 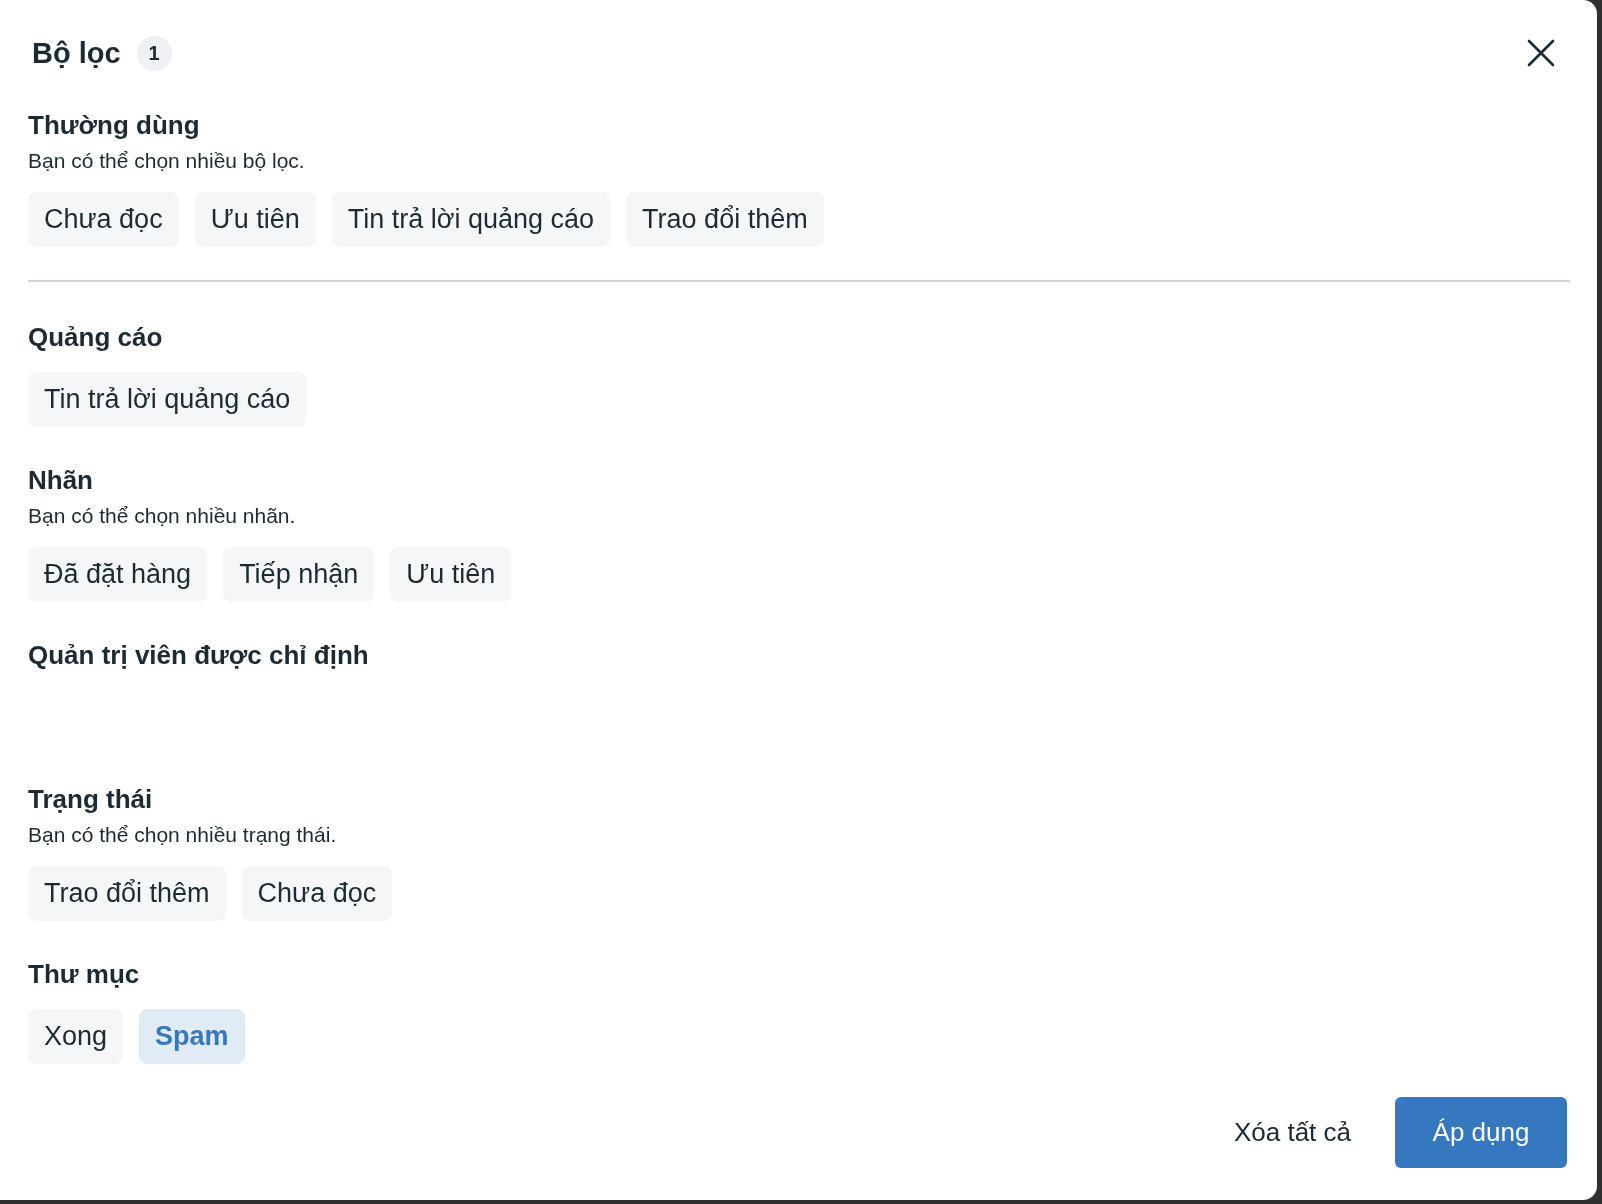 What do you see at coordinates (84, 974) in the screenshot?
I see `section-heading: Thư mục` at bounding box center [84, 974].